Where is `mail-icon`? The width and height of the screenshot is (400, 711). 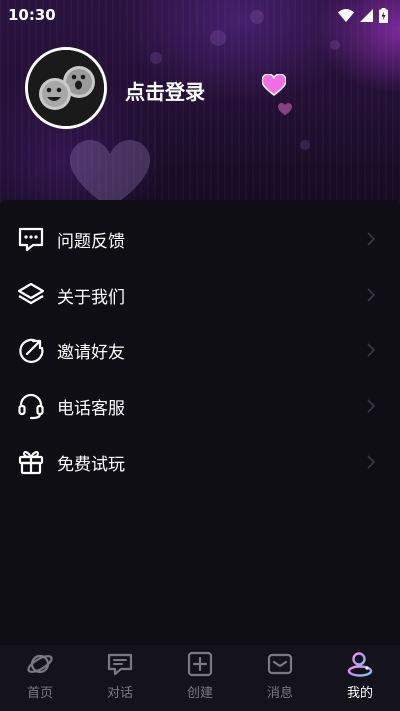
mail-icon is located at coordinates (280, 664).